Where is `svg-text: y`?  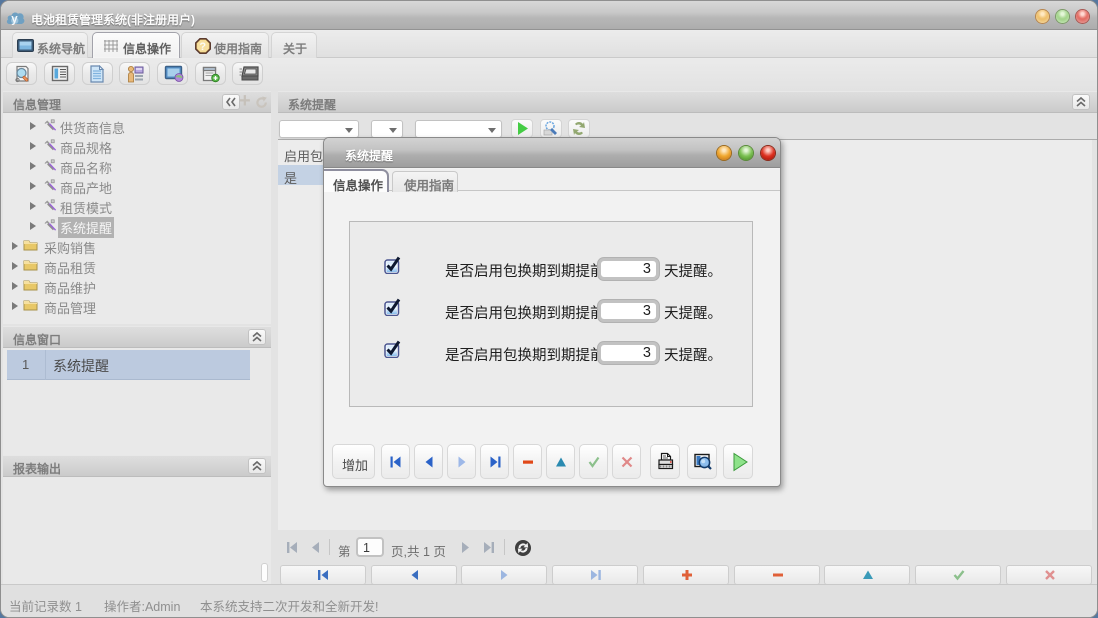 svg-text: y is located at coordinates (14, 20).